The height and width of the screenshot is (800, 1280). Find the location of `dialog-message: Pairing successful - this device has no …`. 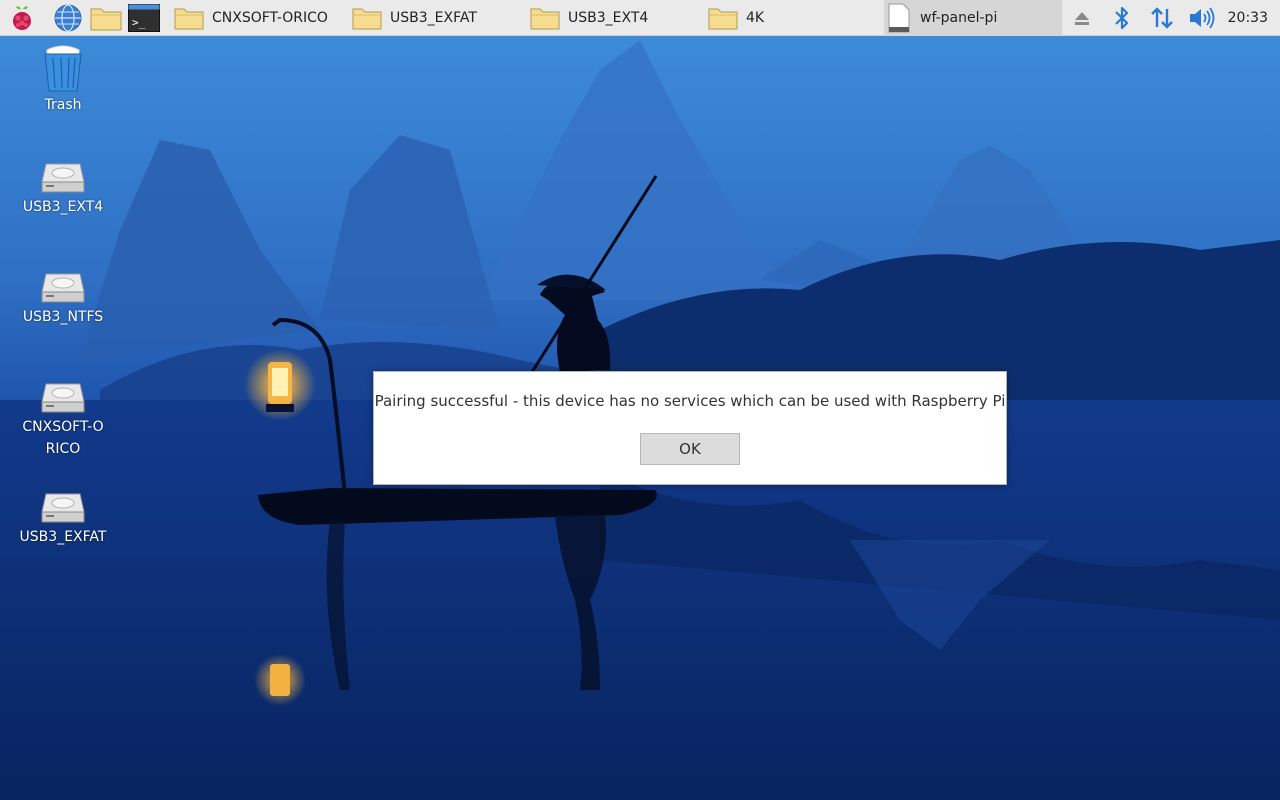

dialog-message: Pairing successful - this device has no … is located at coordinates (690, 401).